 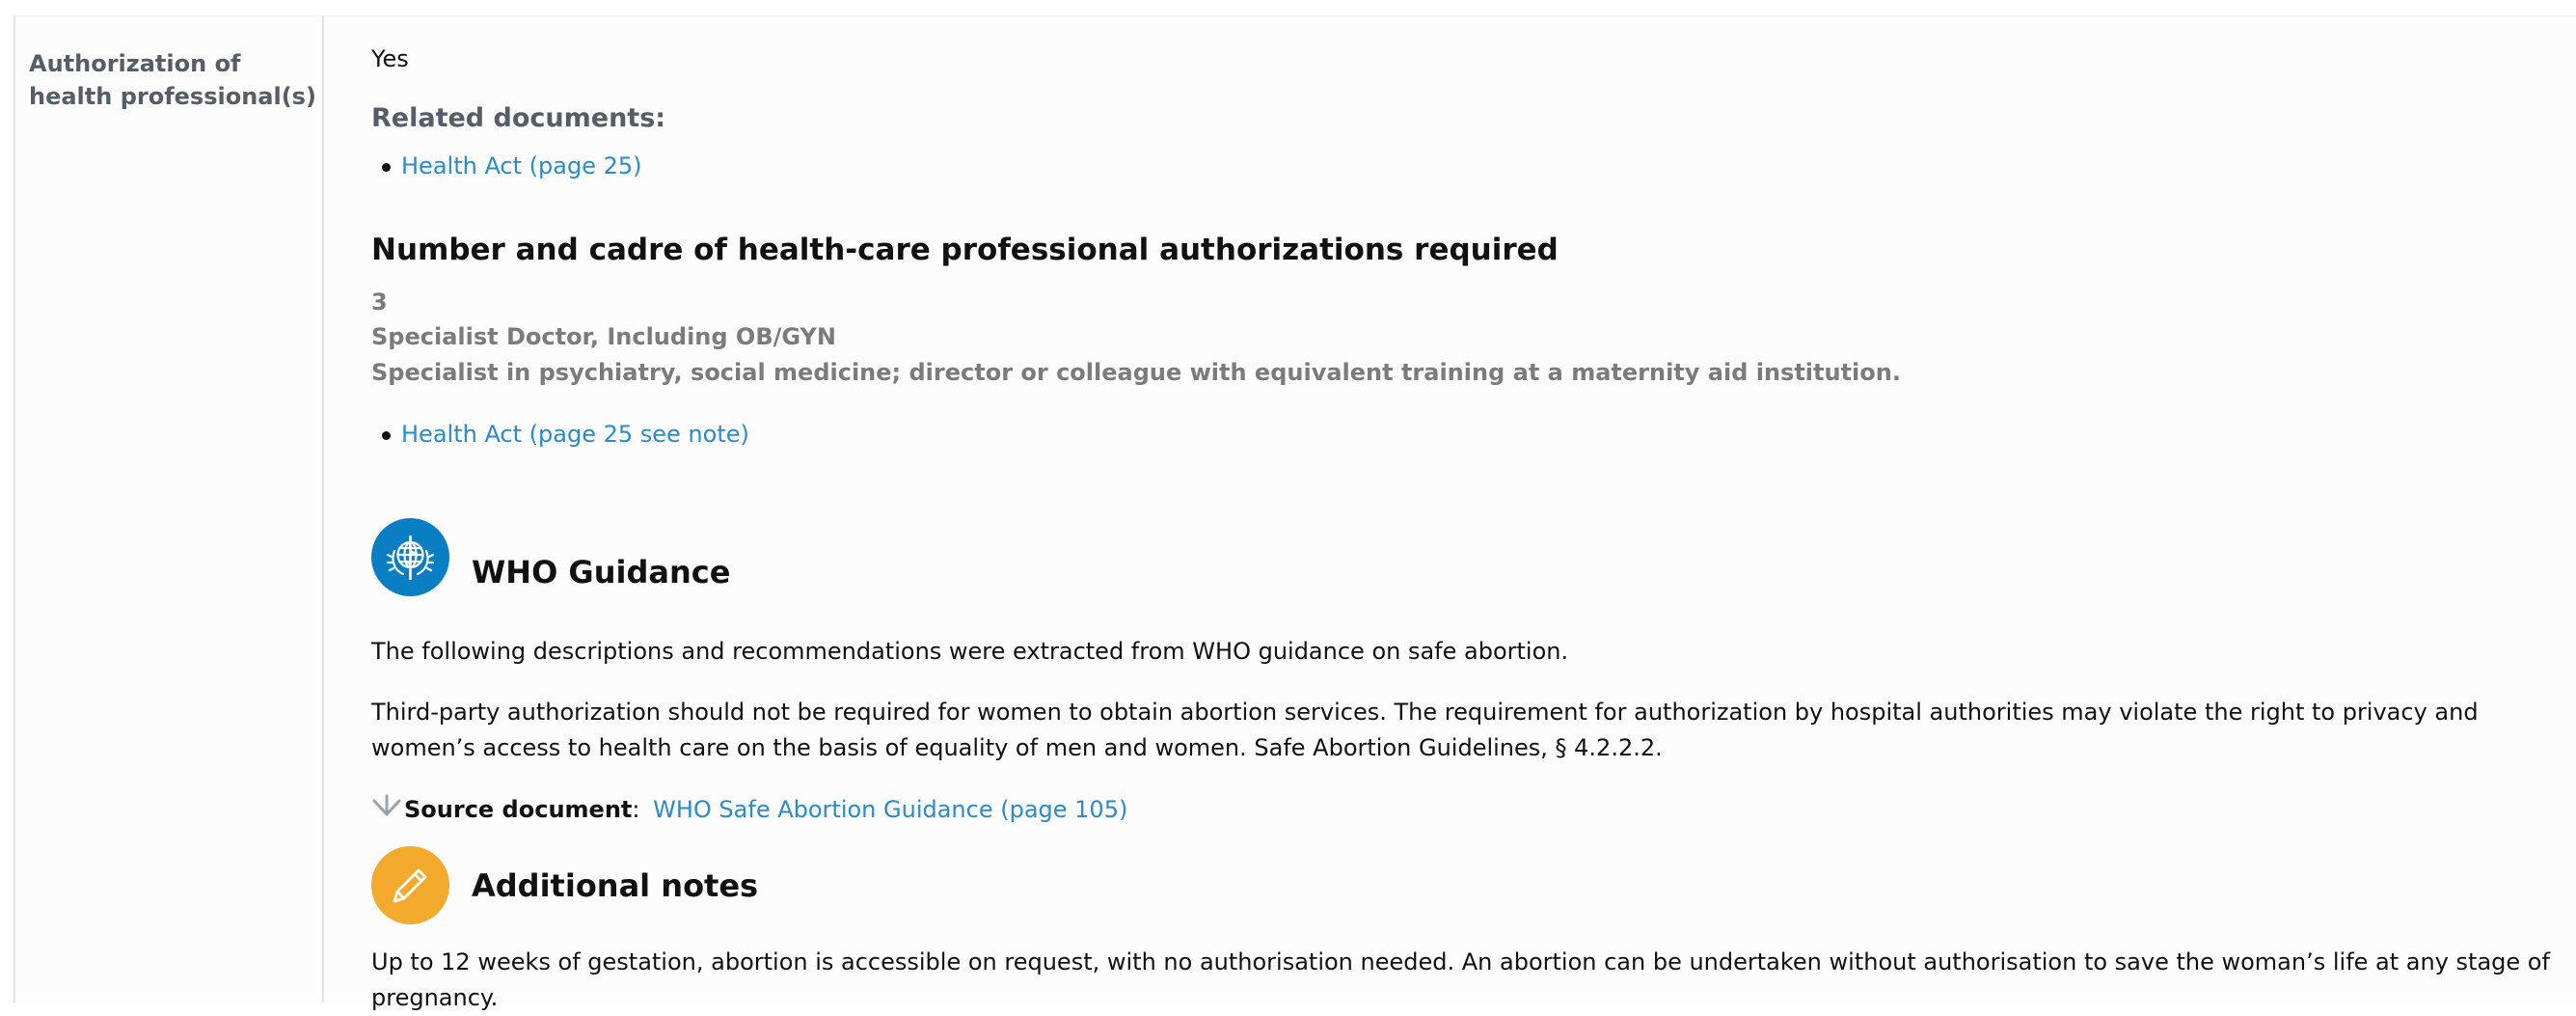 What do you see at coordinates (379, 302) in the screenshot?
I see `authorization-count: 3` at bounding box center [379, 302].